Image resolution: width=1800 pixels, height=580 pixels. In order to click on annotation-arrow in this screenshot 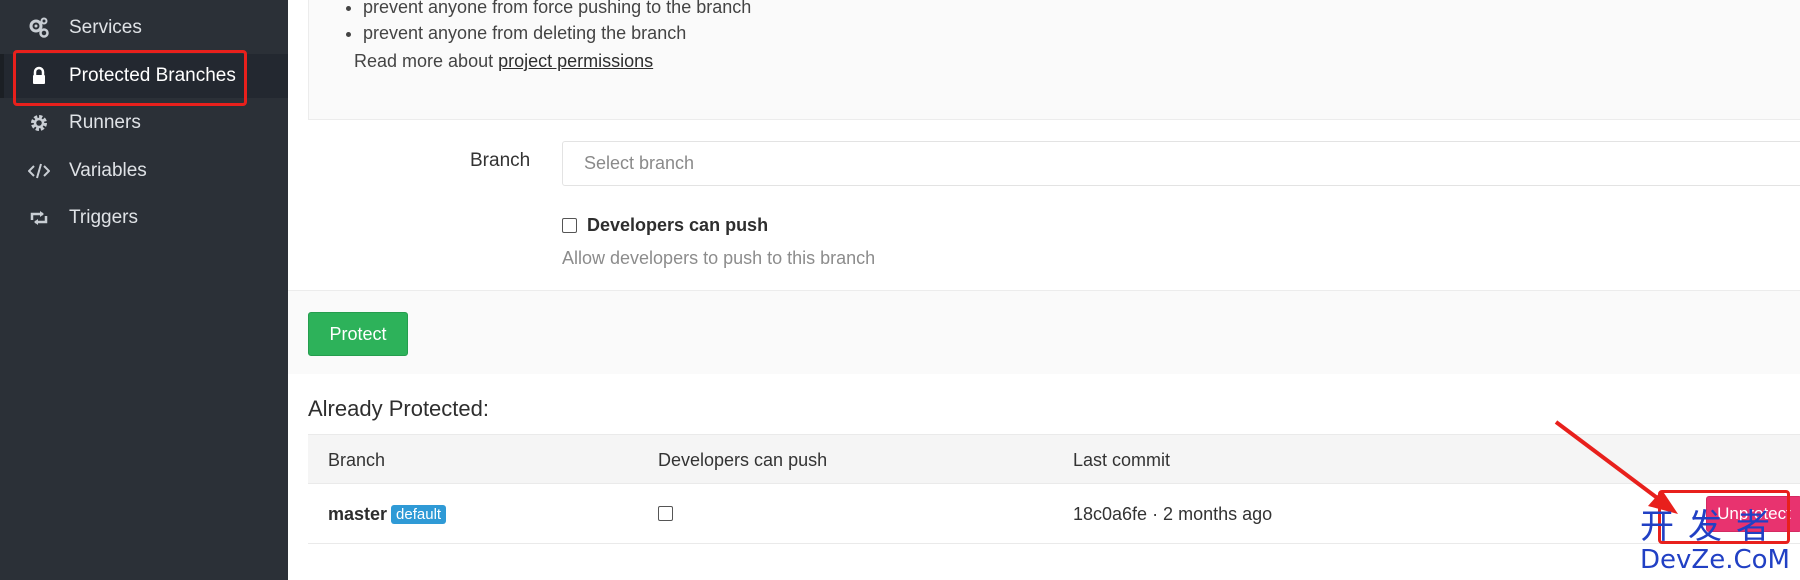, I will do `click(1616, 467)`.